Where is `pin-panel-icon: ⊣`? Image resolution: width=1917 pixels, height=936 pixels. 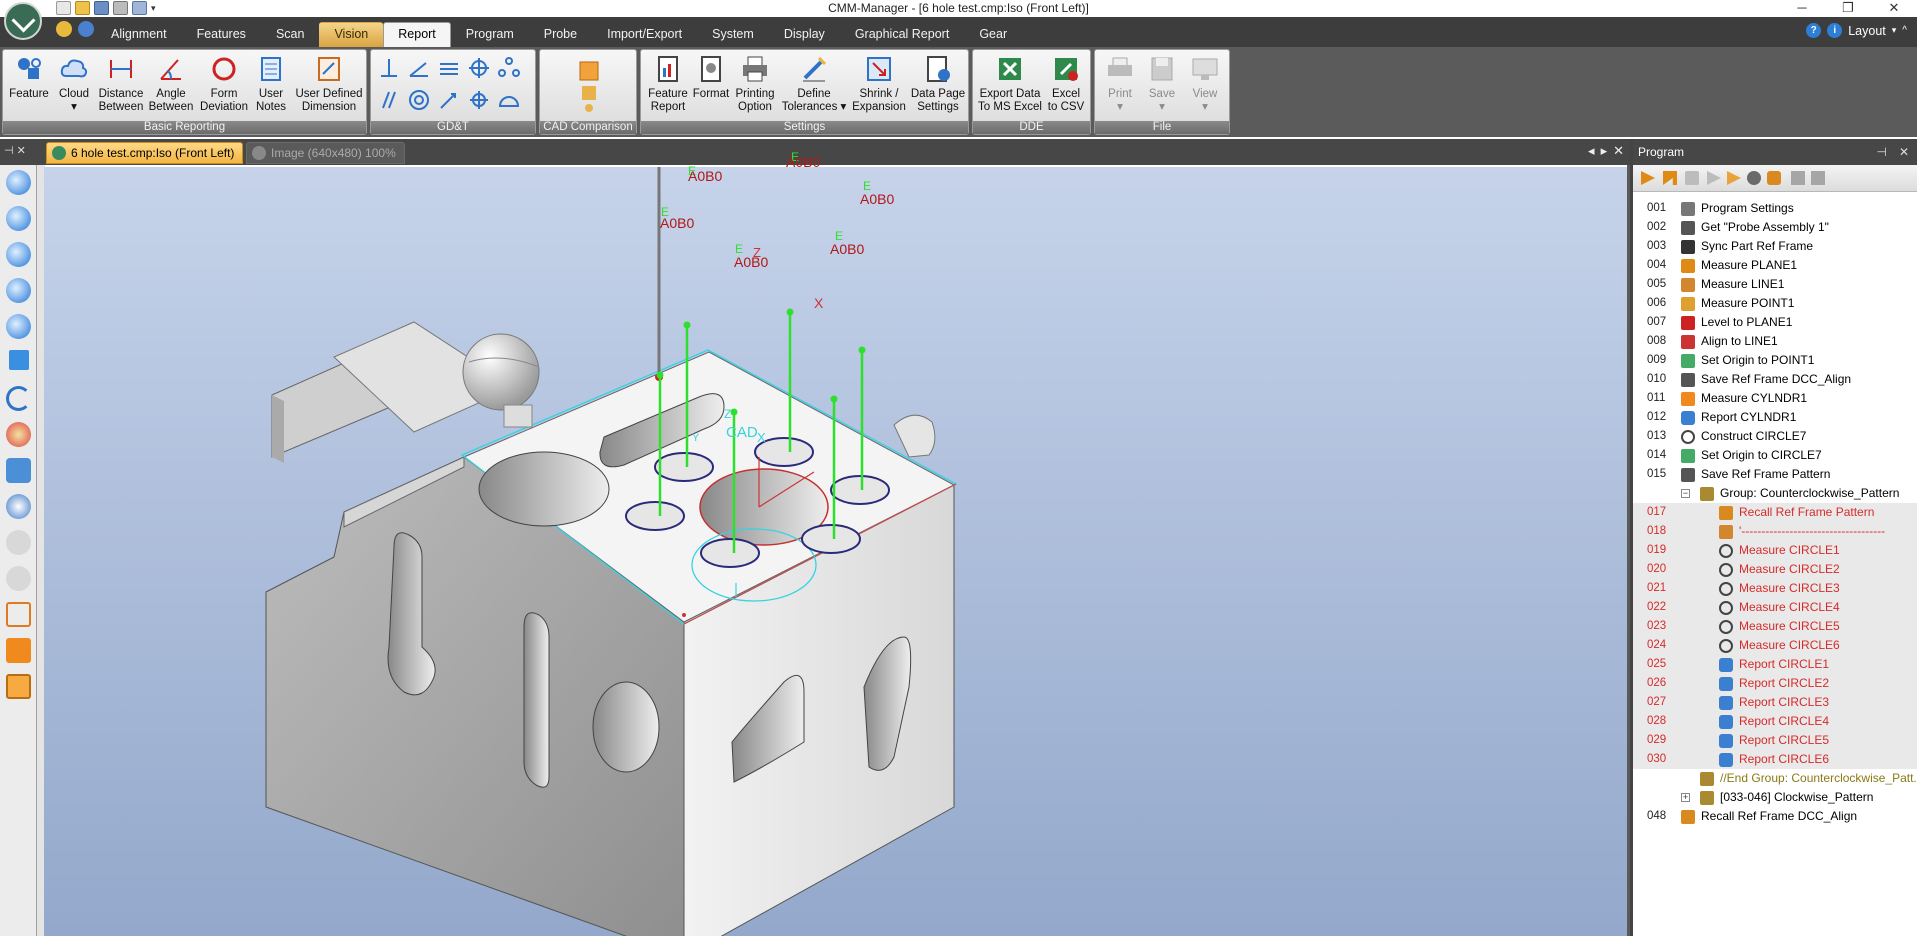
pin-panel-icon: ⊣ is located at coordinates (1881, 152).